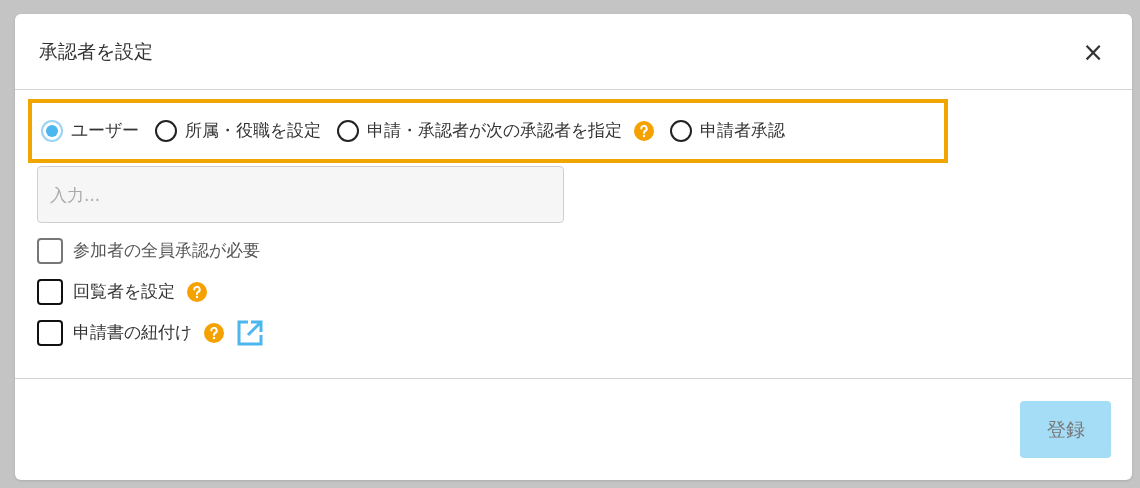 The height and width of the screenshot is (488, 1140). What do you see at coordinates (90, 131) in the screenshot?
I see `radio-option: ユーザー` at bounding box center [90, 131].